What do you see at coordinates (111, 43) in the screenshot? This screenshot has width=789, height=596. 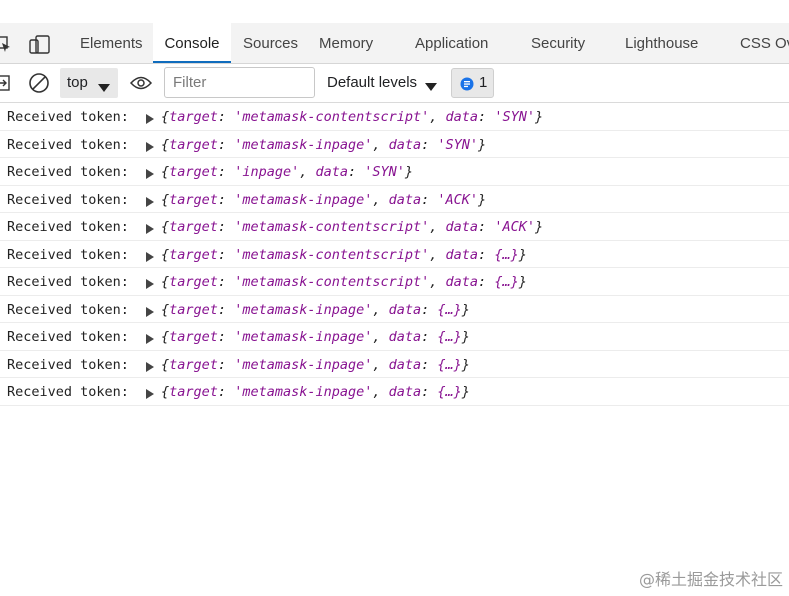 I see `tab-elements: Elements` at bounding box center [111, 43].